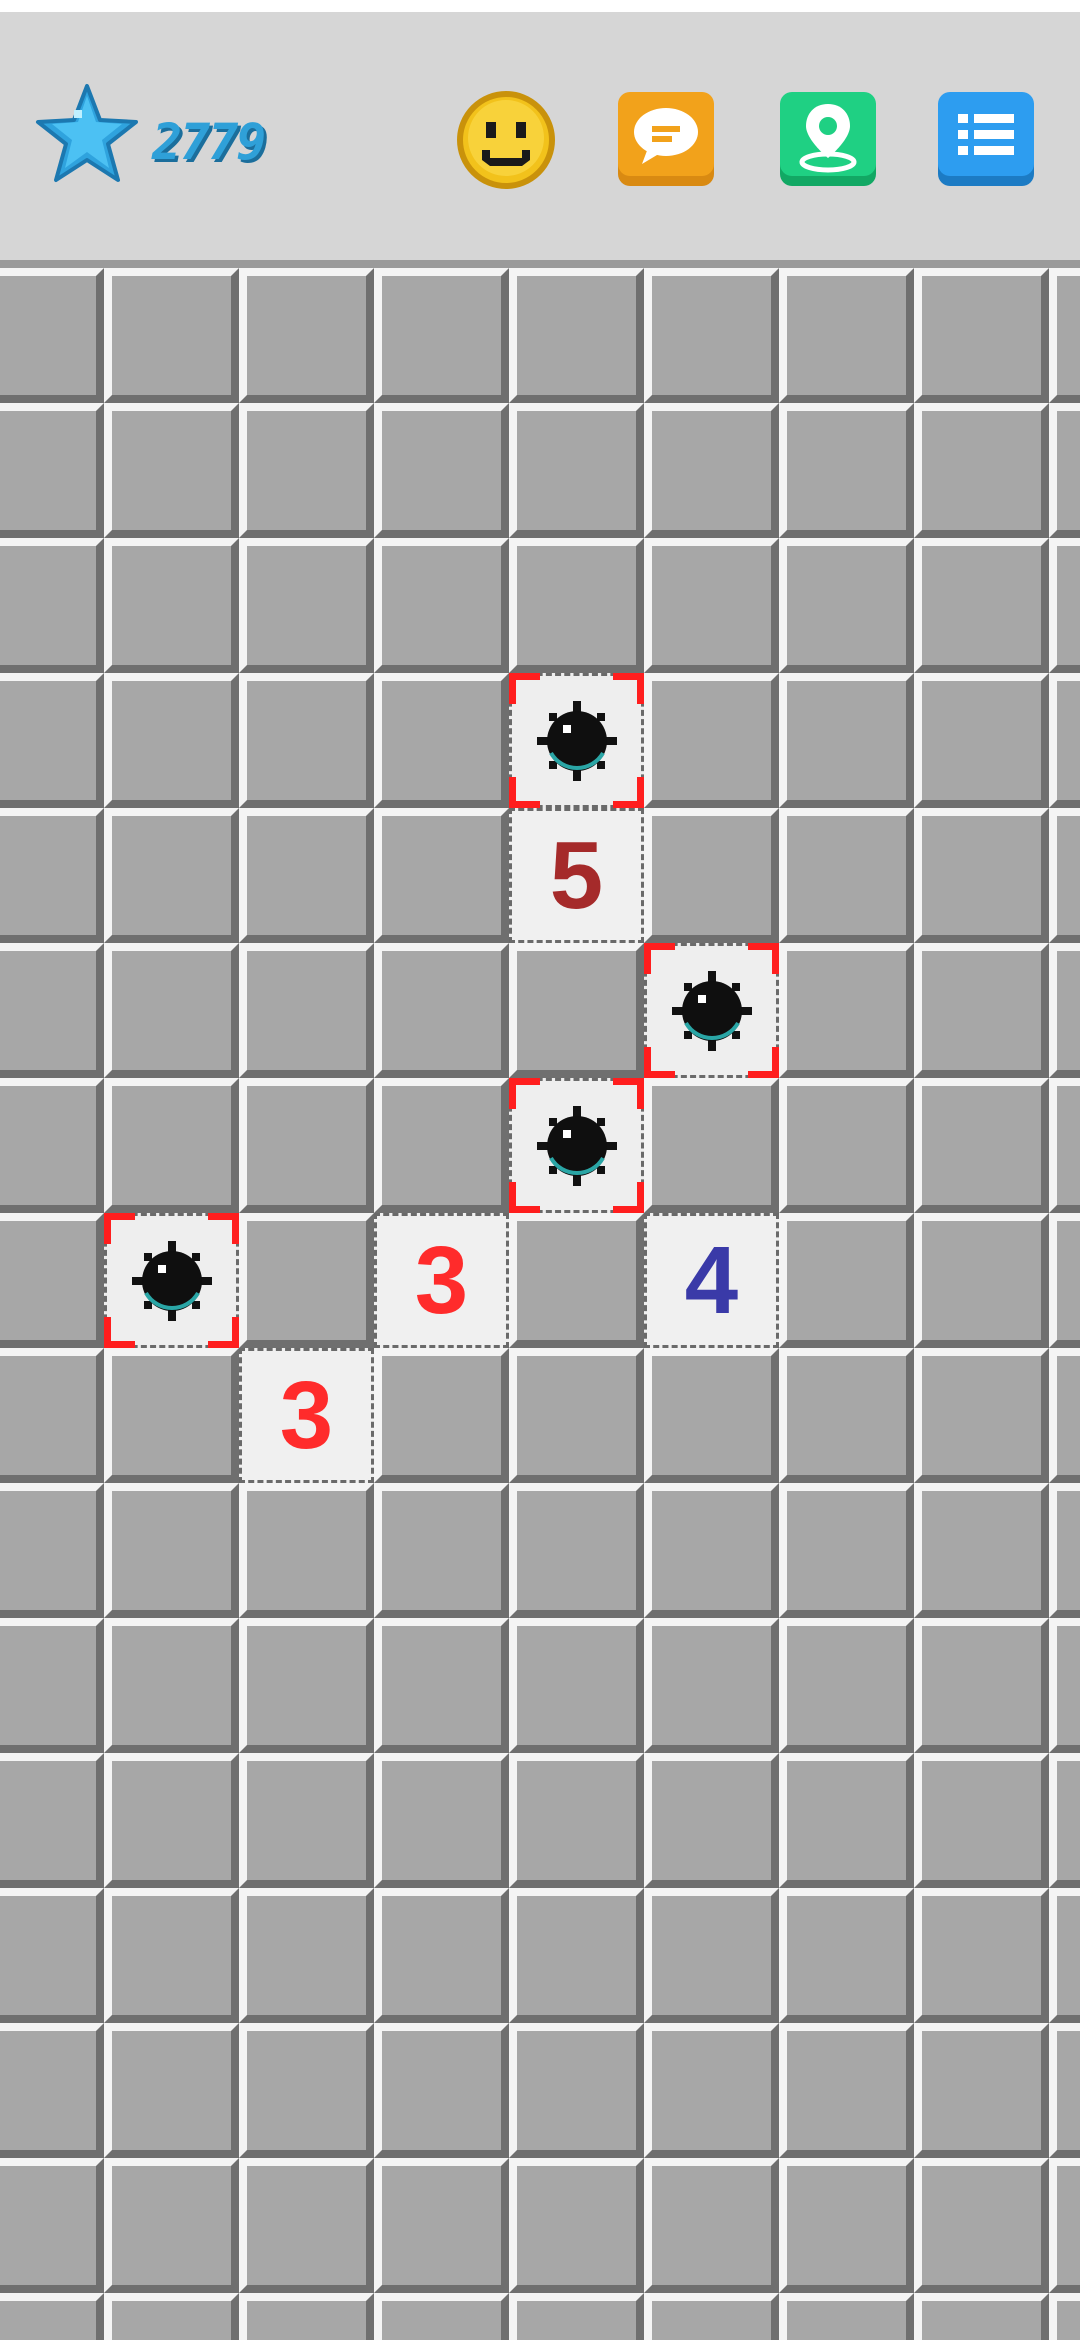 The height and width of the screenshot is (2340, 1080). What do you see at coordinates (506, 140) in the screenshot?
I see `smiley-face-button` at bounding box center [506, 140].